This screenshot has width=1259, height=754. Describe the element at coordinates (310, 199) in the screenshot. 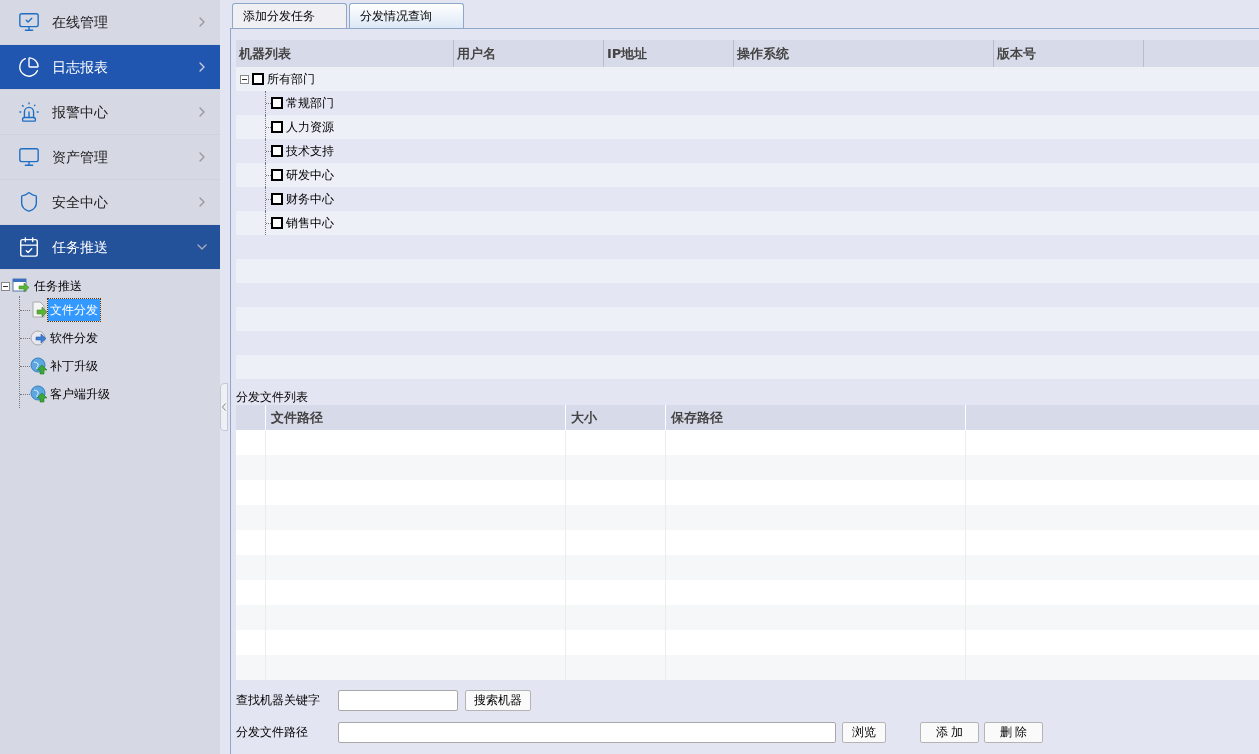

I see `tree-node-label: 财务中心` at that location.